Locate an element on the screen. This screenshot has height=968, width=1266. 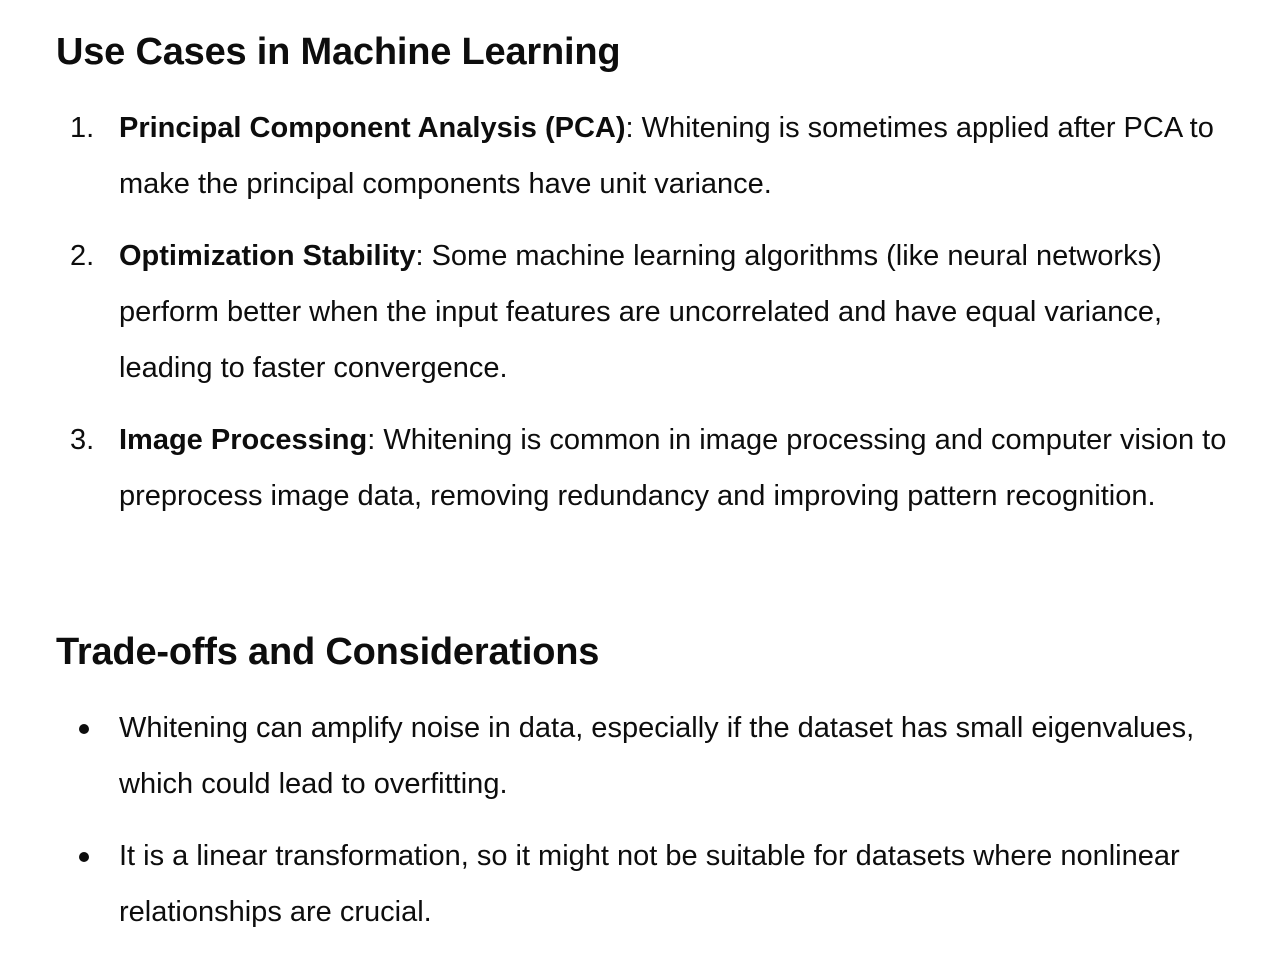
tradeoffs-heading: Trade-offs and Considerations is located at coordinates (328, 652).